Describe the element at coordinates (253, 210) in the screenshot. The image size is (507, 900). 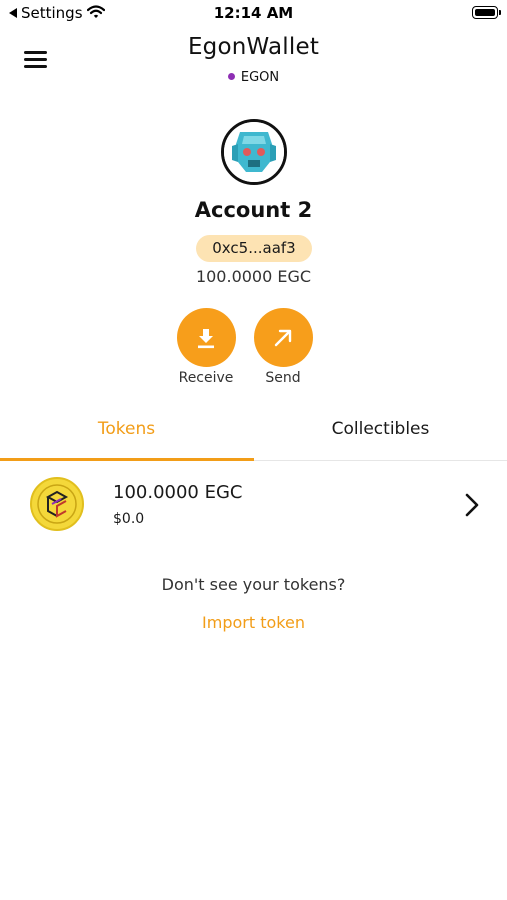
I see `account-name: Account 2` at that location.